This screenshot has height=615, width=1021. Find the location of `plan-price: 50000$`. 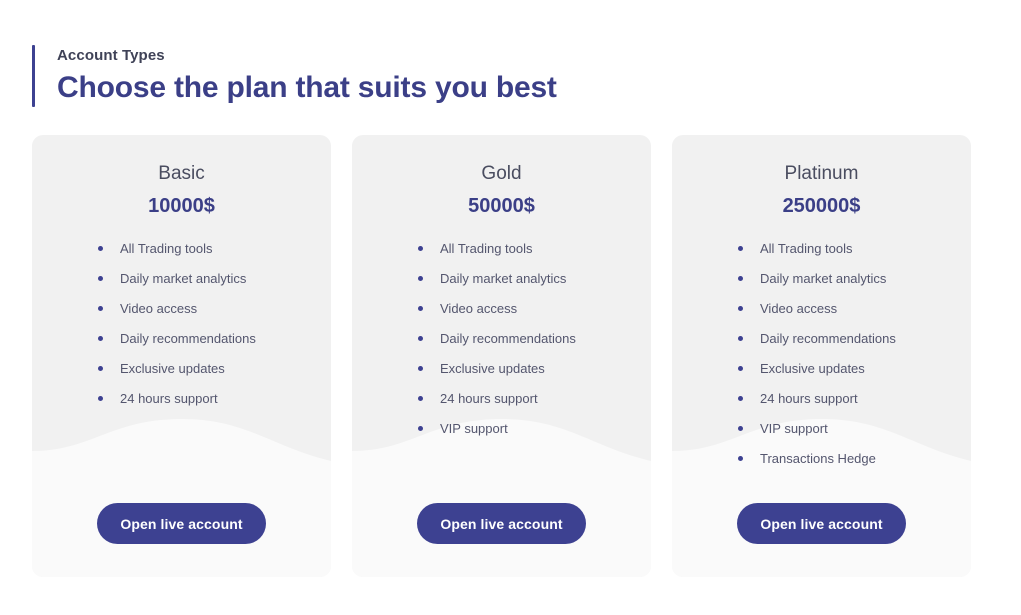

plan-price: 50000$ is located at coordinates (501, 206).